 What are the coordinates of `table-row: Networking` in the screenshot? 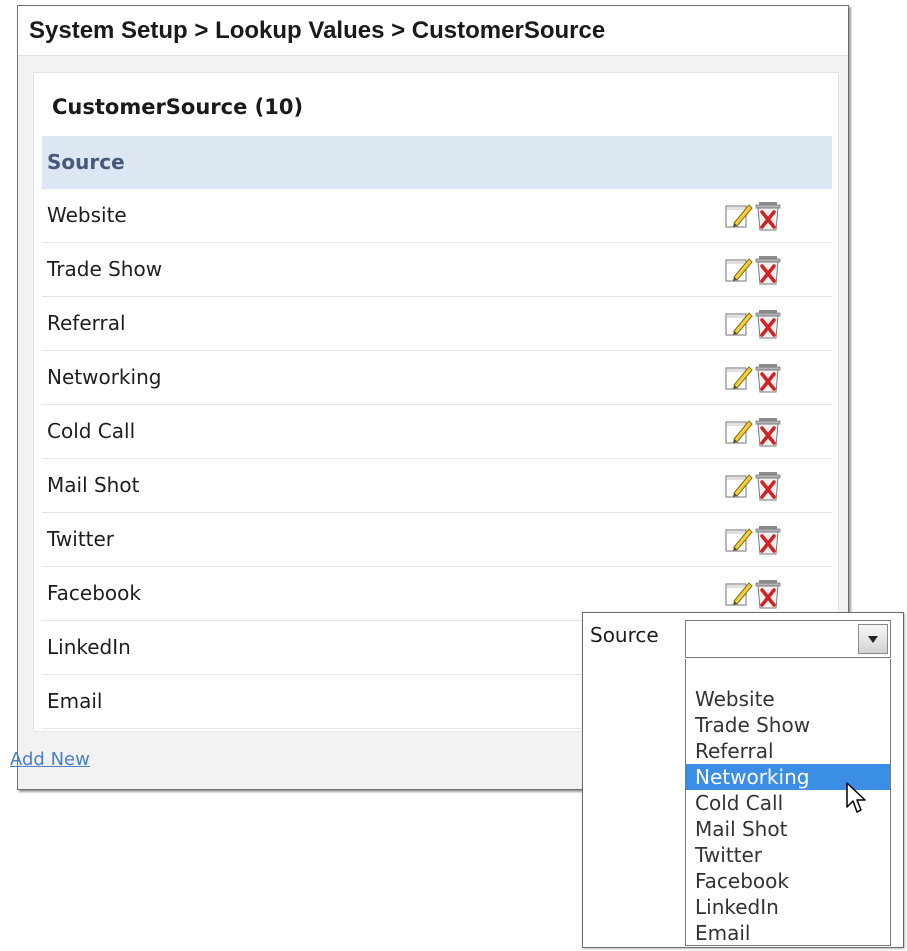 It's located at (437, 378).